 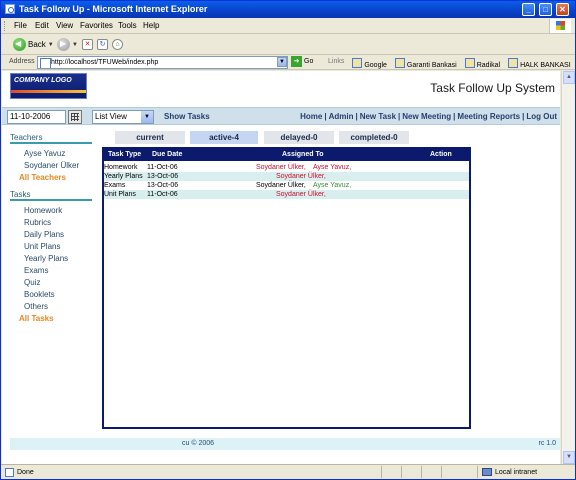 I want to click on table-header: Task Type Due Date Assigned To Action, so click(x=286, y=155).